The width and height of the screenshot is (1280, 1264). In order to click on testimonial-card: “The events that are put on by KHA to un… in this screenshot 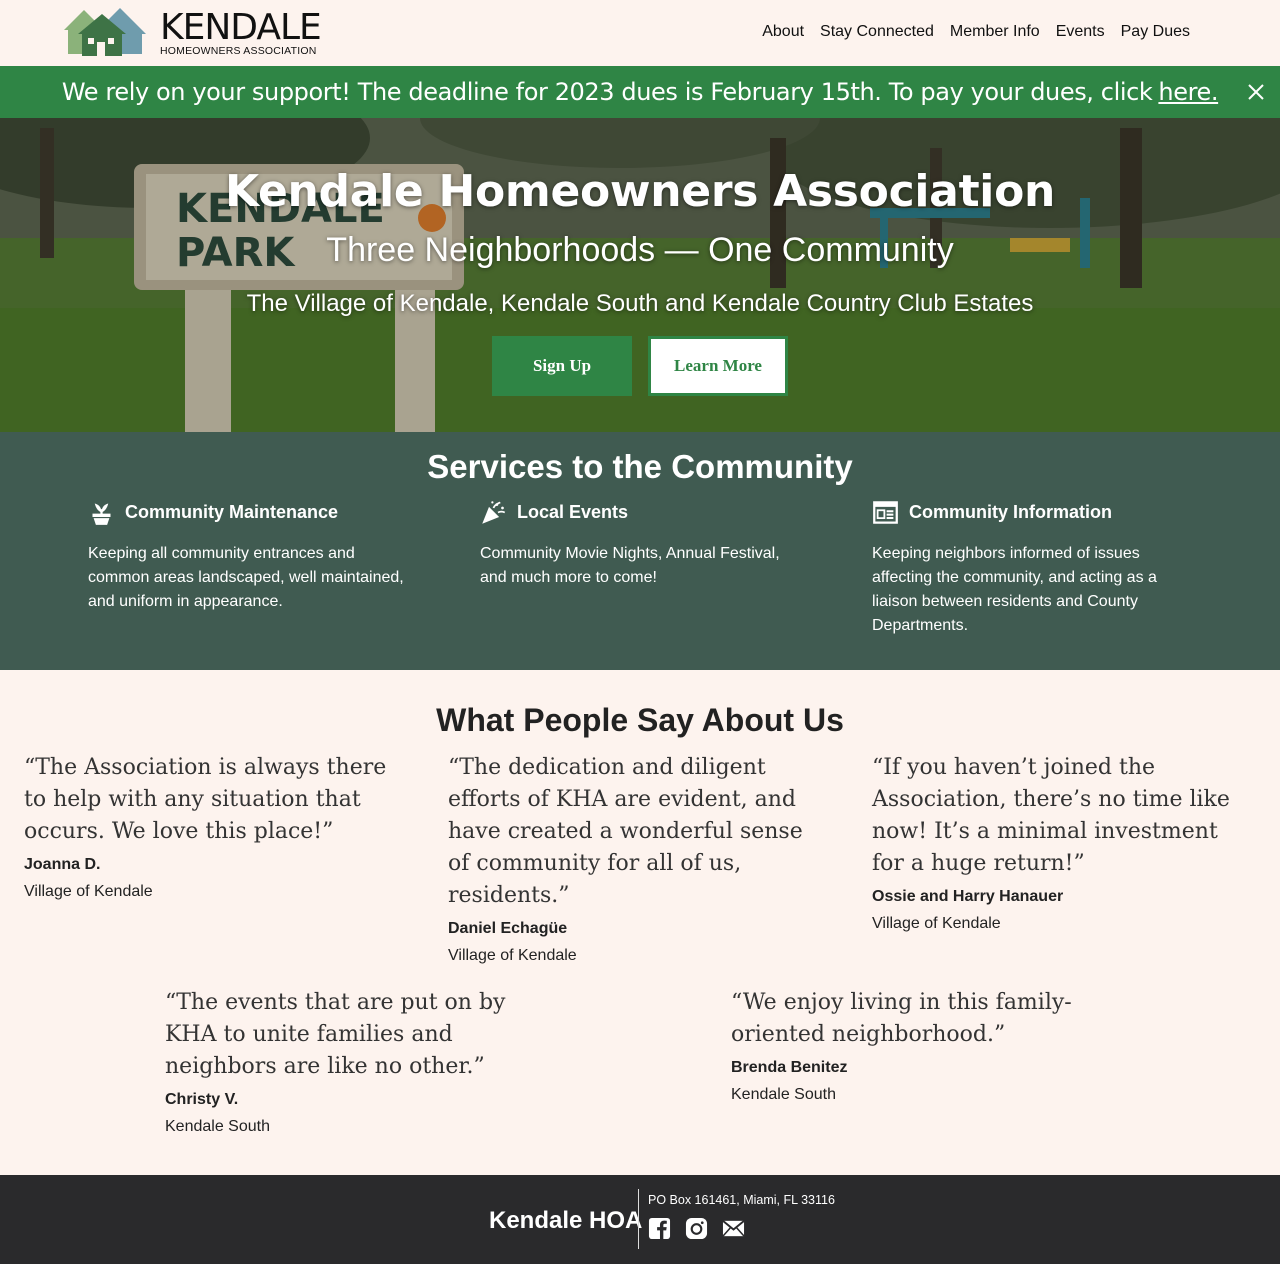, I will do `click(350, 1061)`.